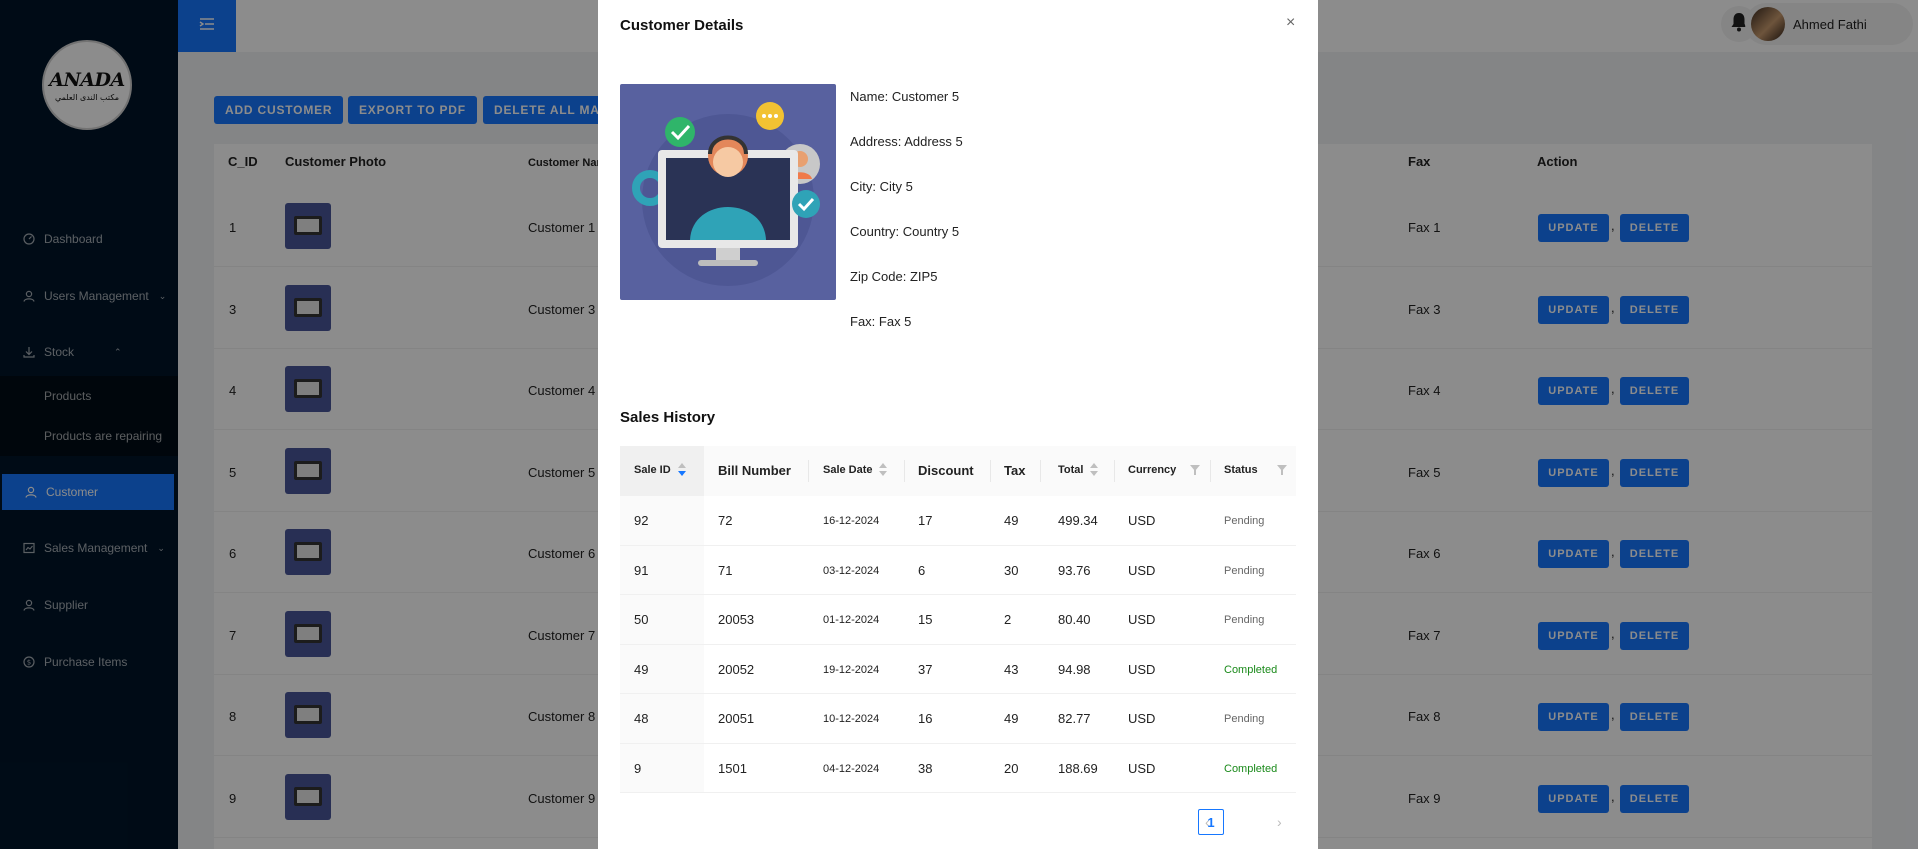 This screenshot has height=849, width=1918. I want to click on bill-number: 20051, so click(736, 718).